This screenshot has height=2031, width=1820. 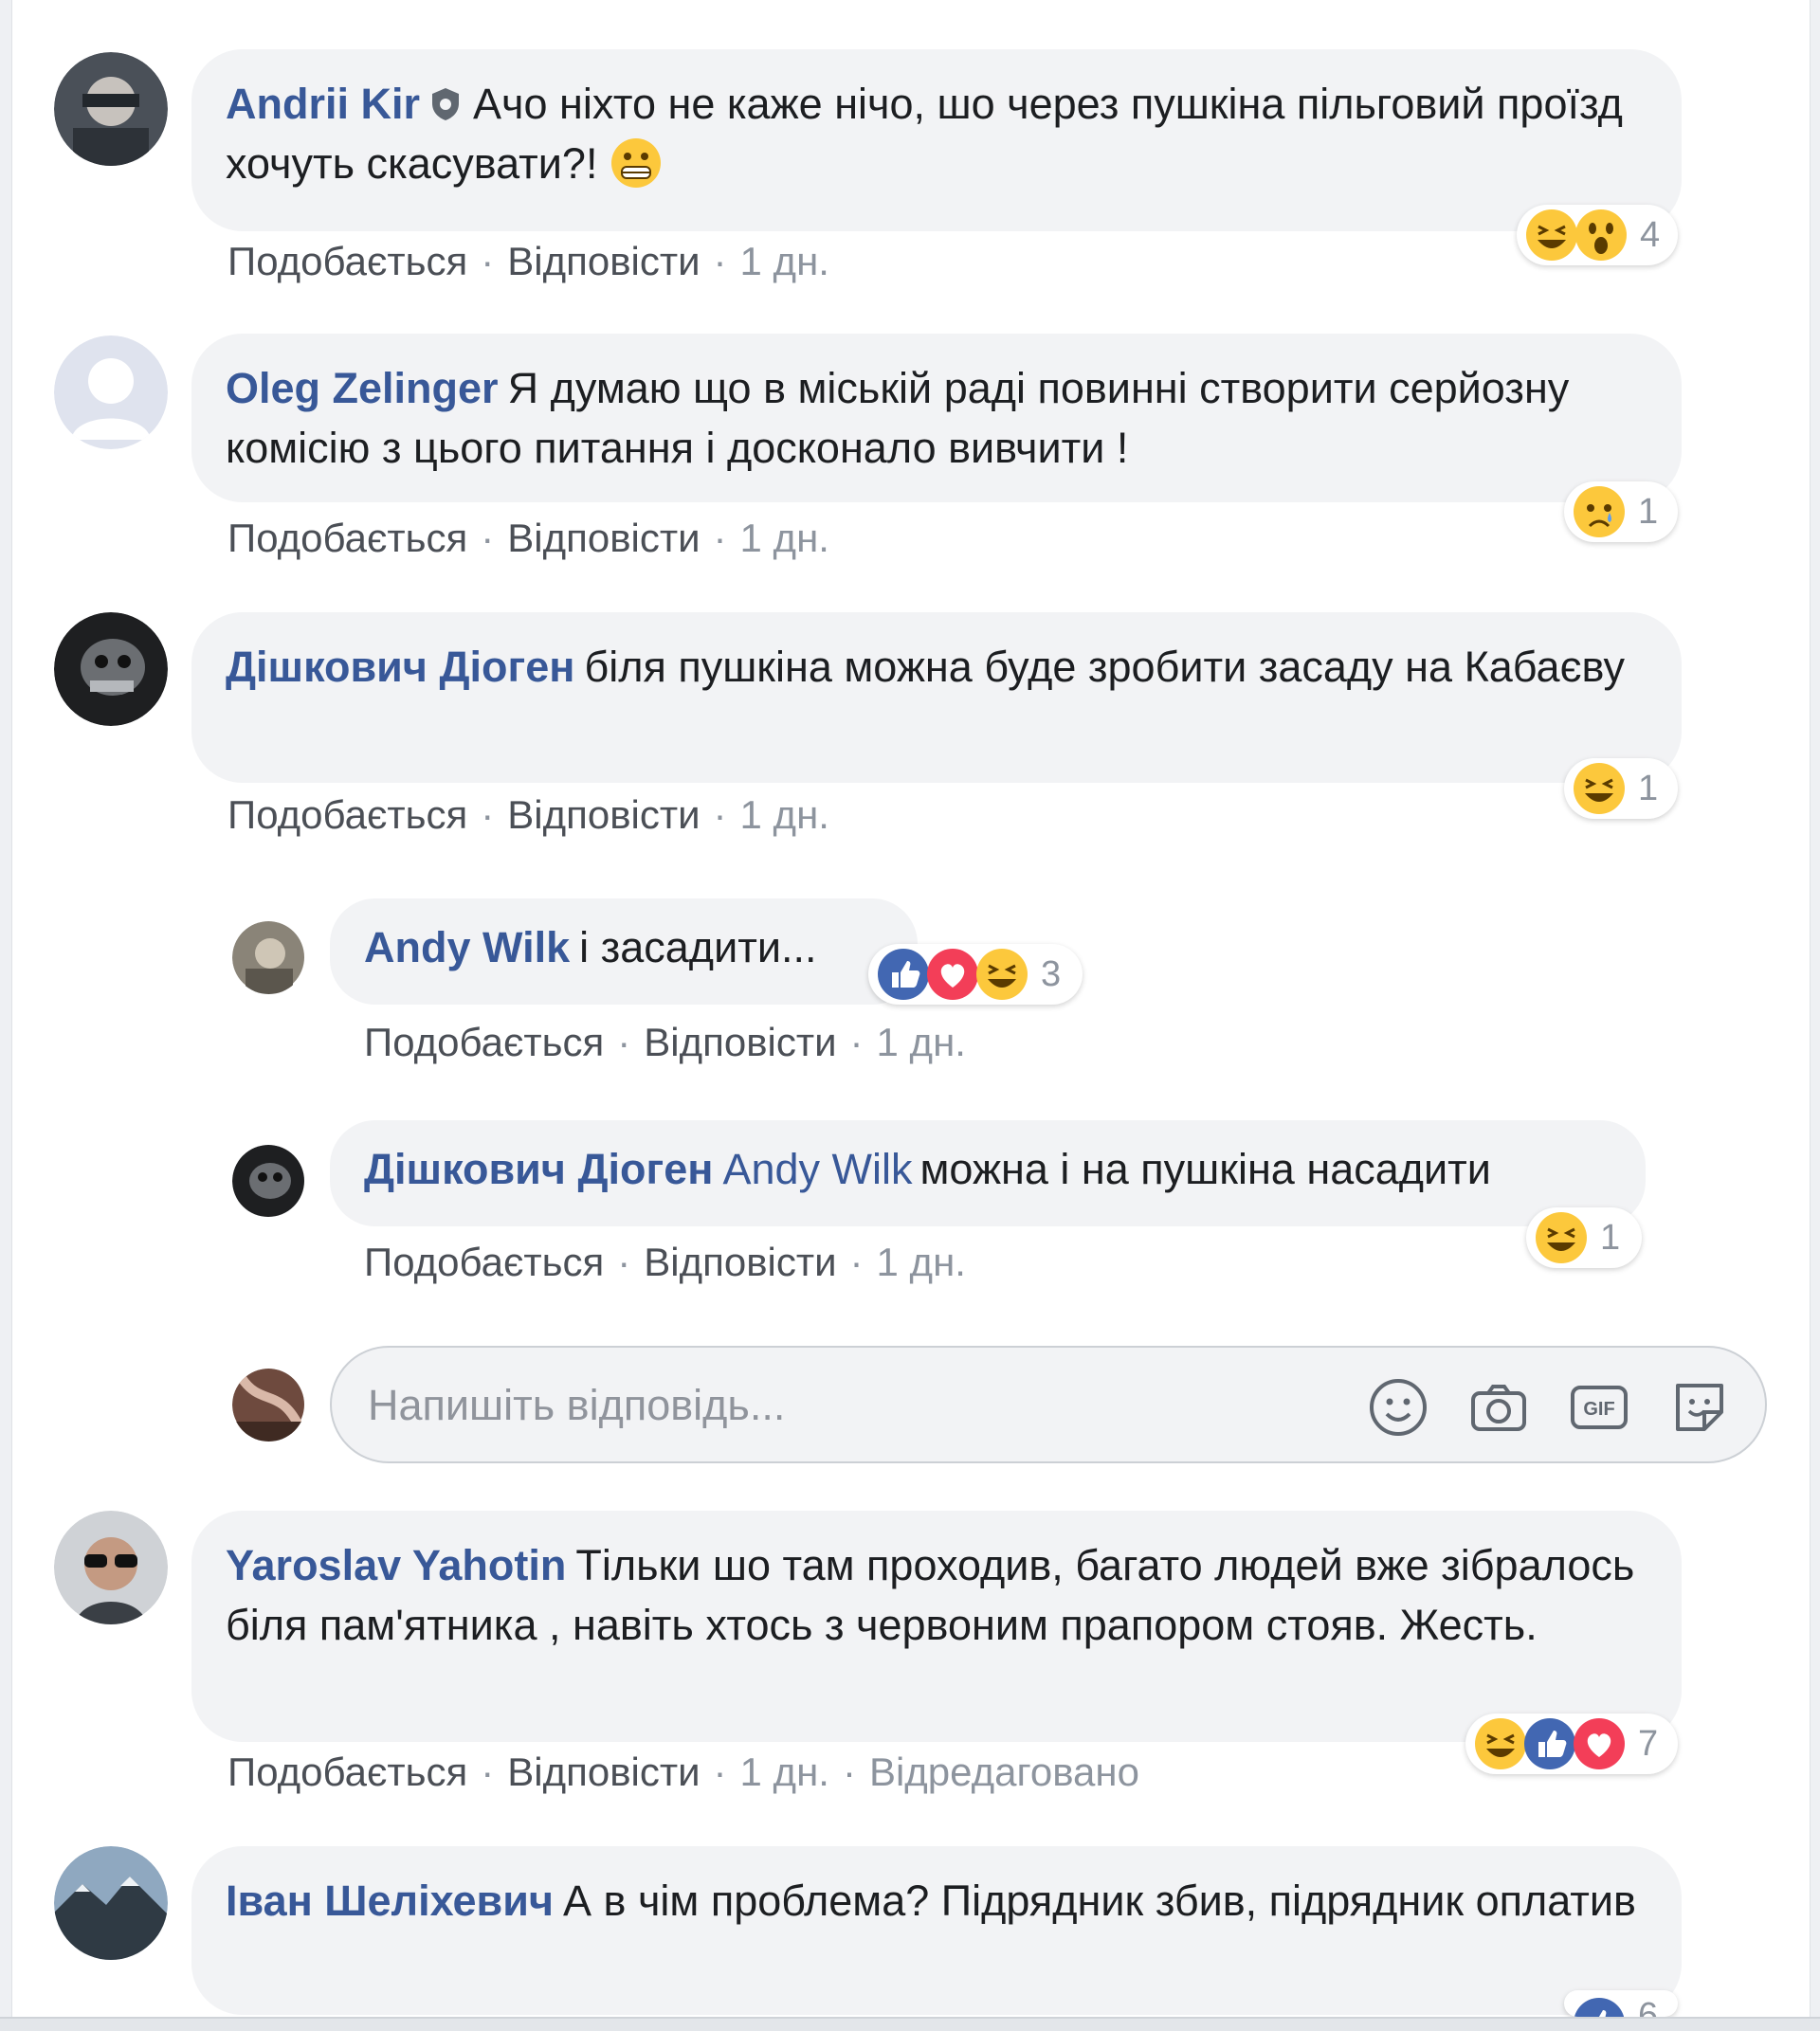 I want to click on reaction-count: 3, so click(x=1051, y=973).